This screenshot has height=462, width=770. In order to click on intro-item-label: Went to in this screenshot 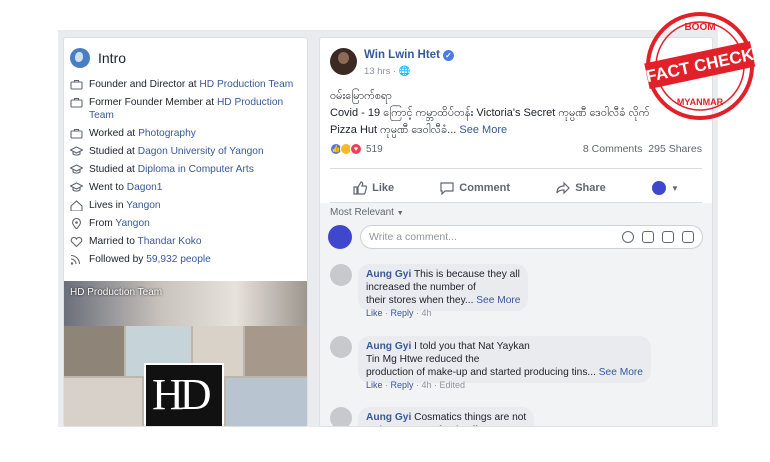, I will do `click(108, 187)`.